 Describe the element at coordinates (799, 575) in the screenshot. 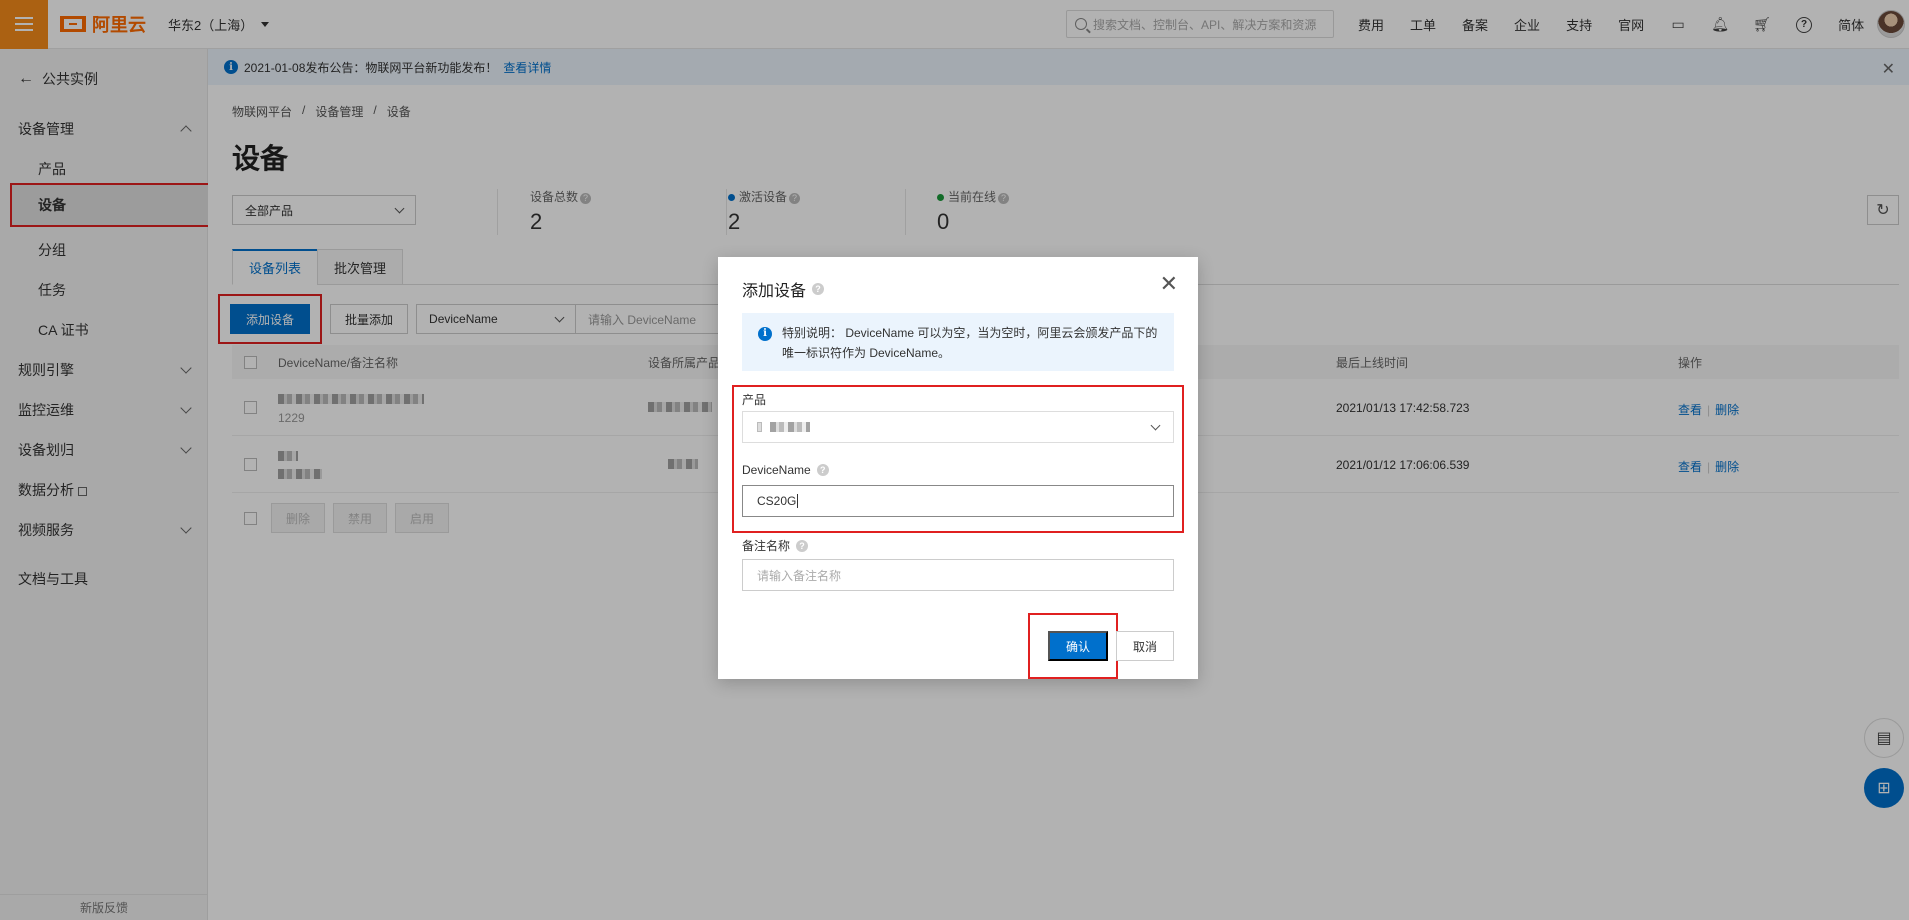

I see `remark-placeholder: 请输入备注名称` at that location.